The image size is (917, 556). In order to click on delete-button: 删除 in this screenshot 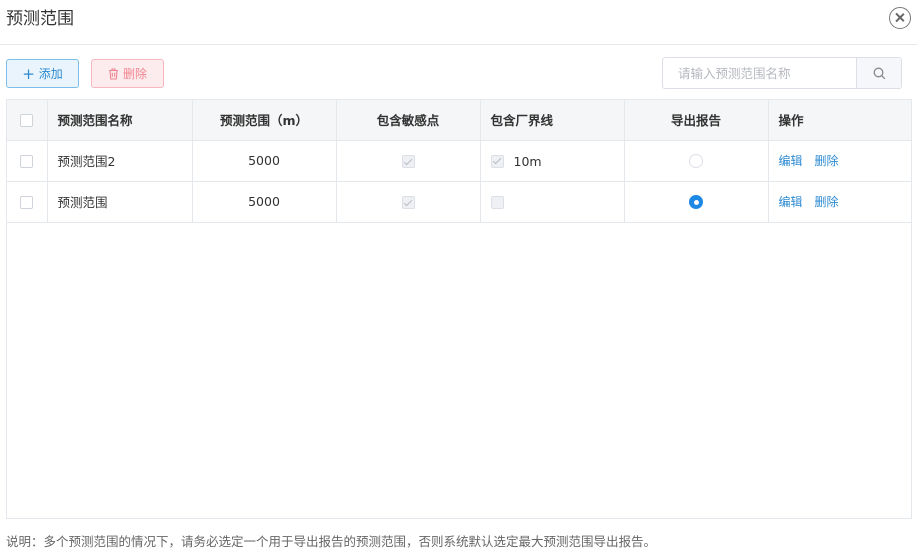, I will do `click(127, 73)`.